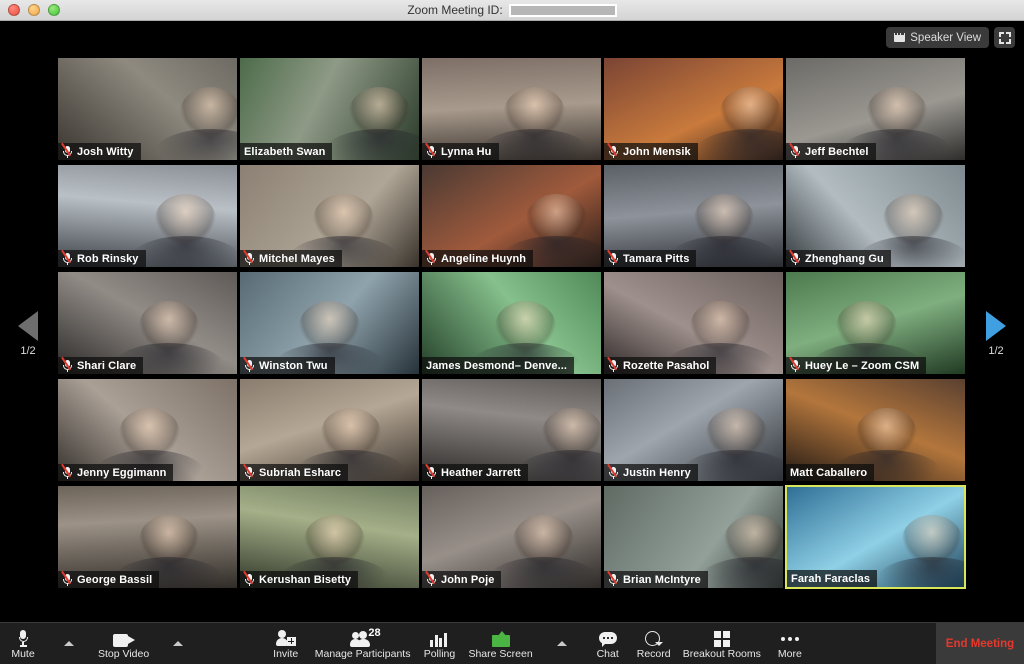 The width and height of the screenshot is (1024, 664). Describe the element at coordinates (329, 109) in the screenshot. I see `participant-tile: Elizabeth Swan` at that location.